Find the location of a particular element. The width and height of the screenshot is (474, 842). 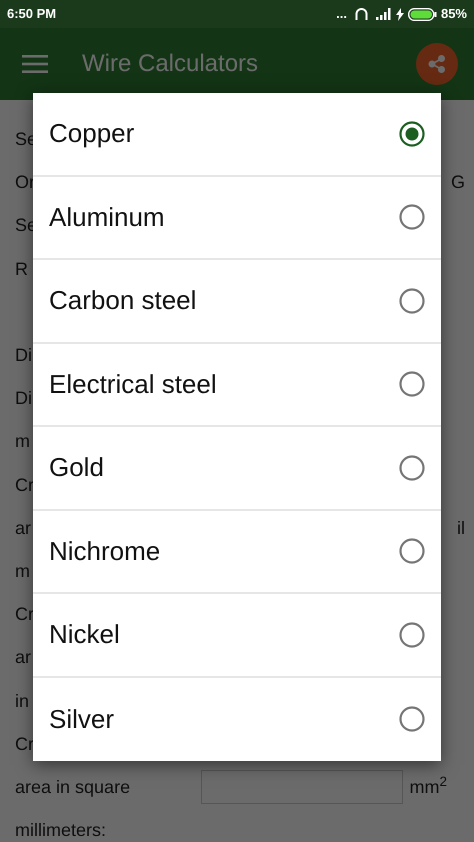

option-row: Nichrome is located at coordinates (237, 552).